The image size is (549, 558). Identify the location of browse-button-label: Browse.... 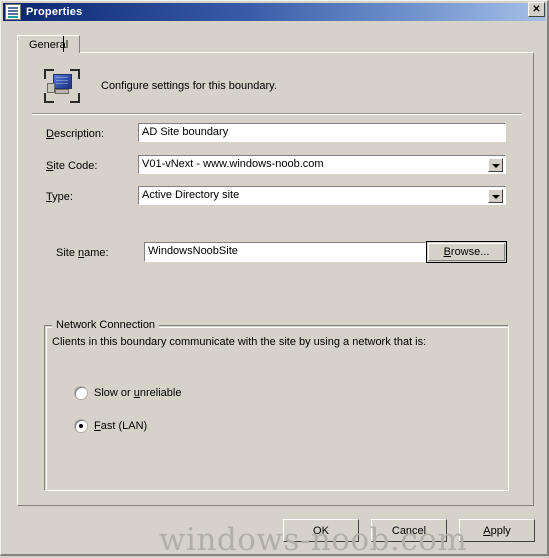
(466, 252).